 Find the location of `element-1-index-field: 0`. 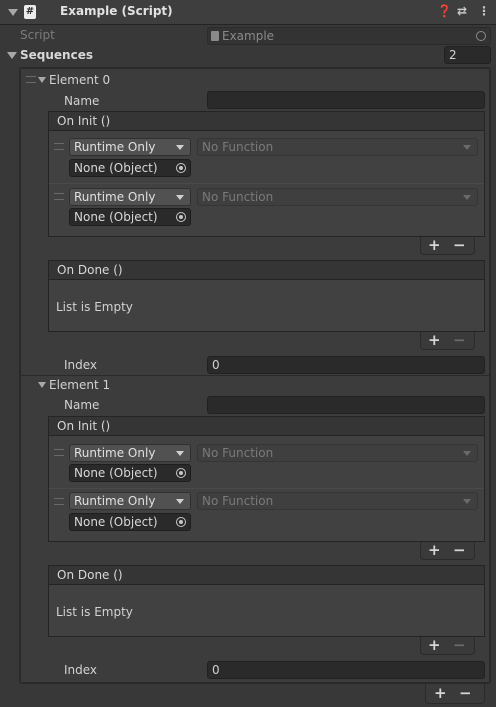

element-1-index-field: 0 is located at coordinates (346, 670).